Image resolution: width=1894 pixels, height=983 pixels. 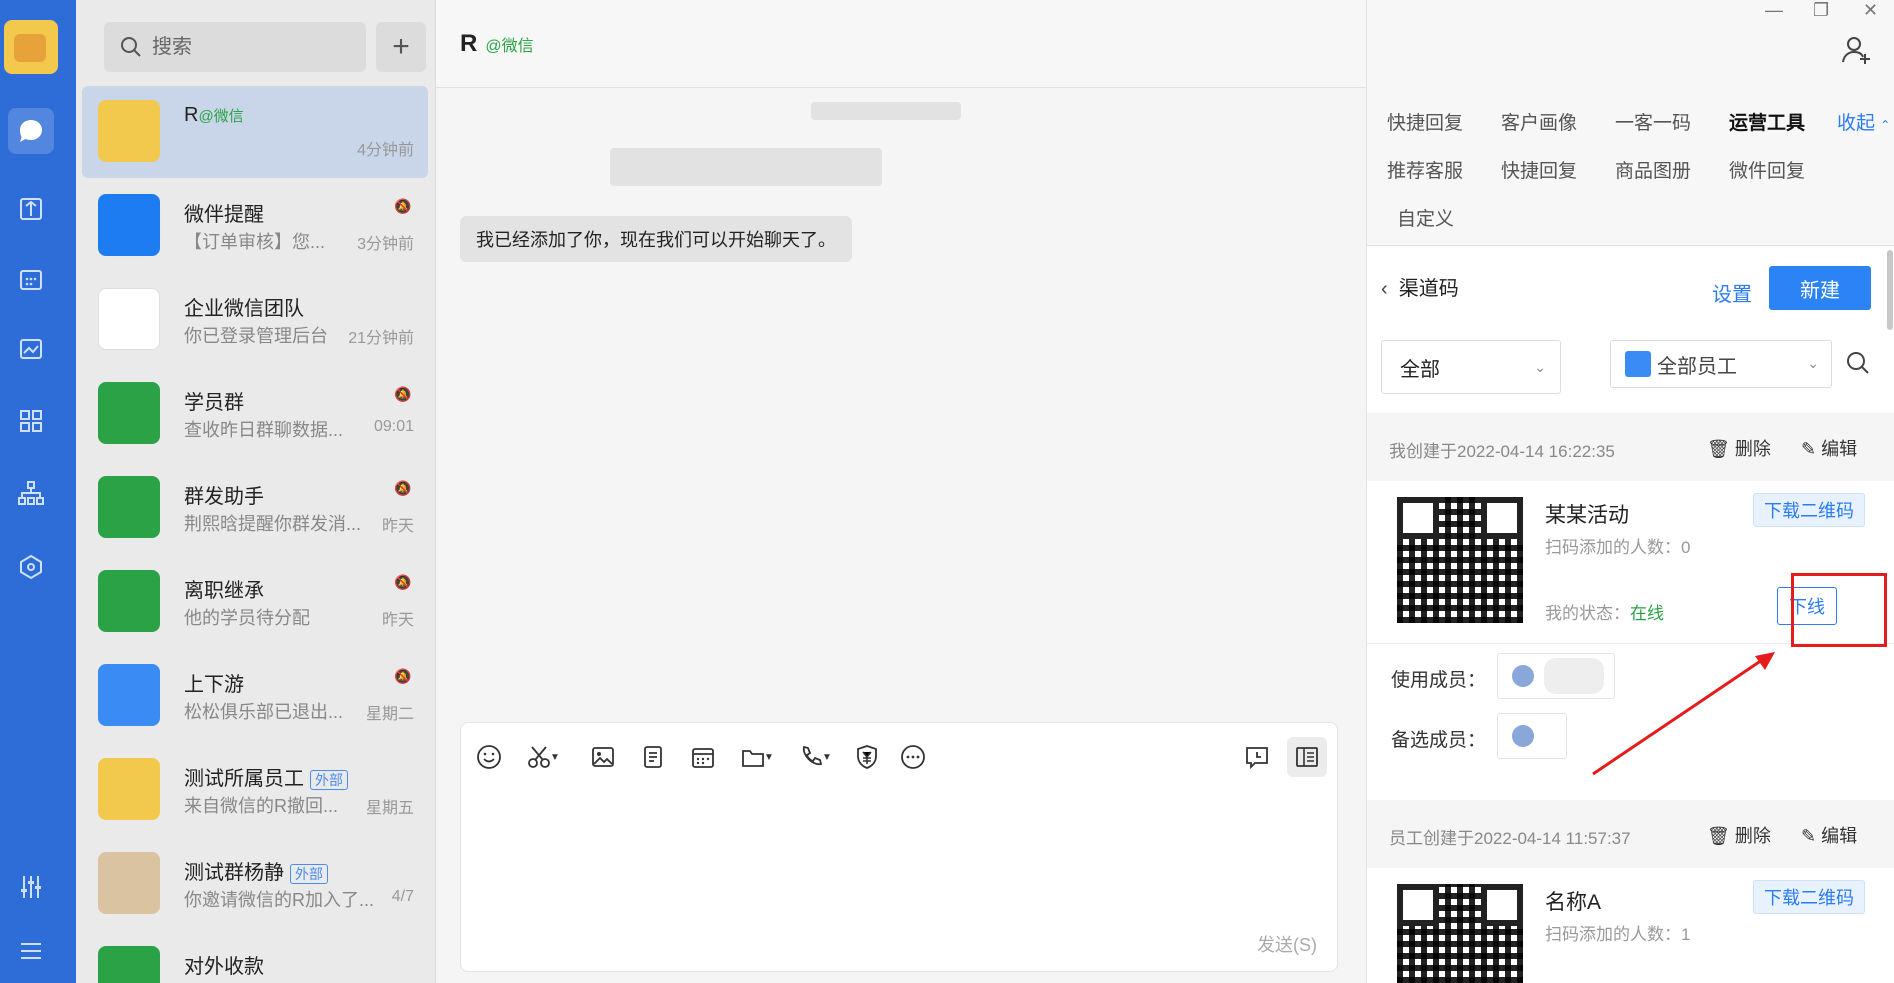 What do you see at coordinates (1420, 286) in the screenshot?
I see `back-to-channel-code: ‹ 渠道码` at bounding box center [1420, 286].